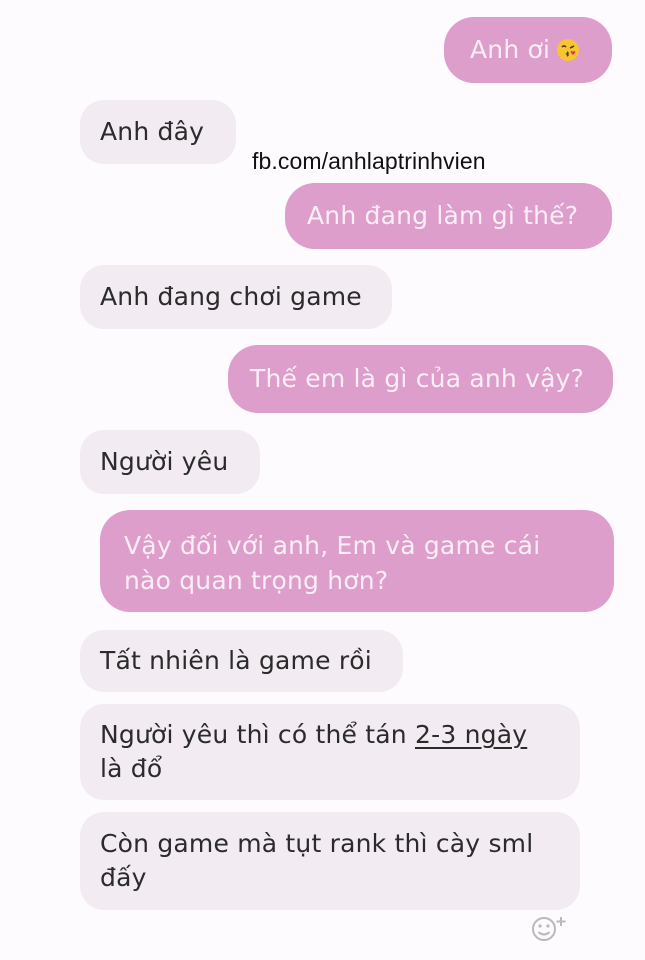  I want to click on message-text: Anh đang chơi game, so click(231, 296).